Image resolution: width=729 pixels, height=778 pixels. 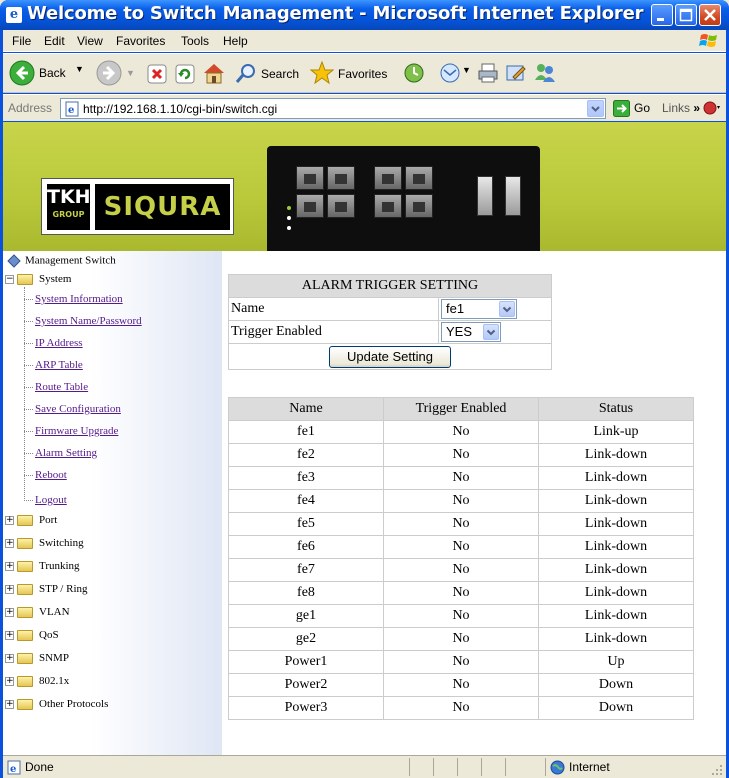 What do you see at coordinates (130, 73) in the screenshot?
I see `forward-dropdown-icon: ▼` at bounding box center [130, 73].